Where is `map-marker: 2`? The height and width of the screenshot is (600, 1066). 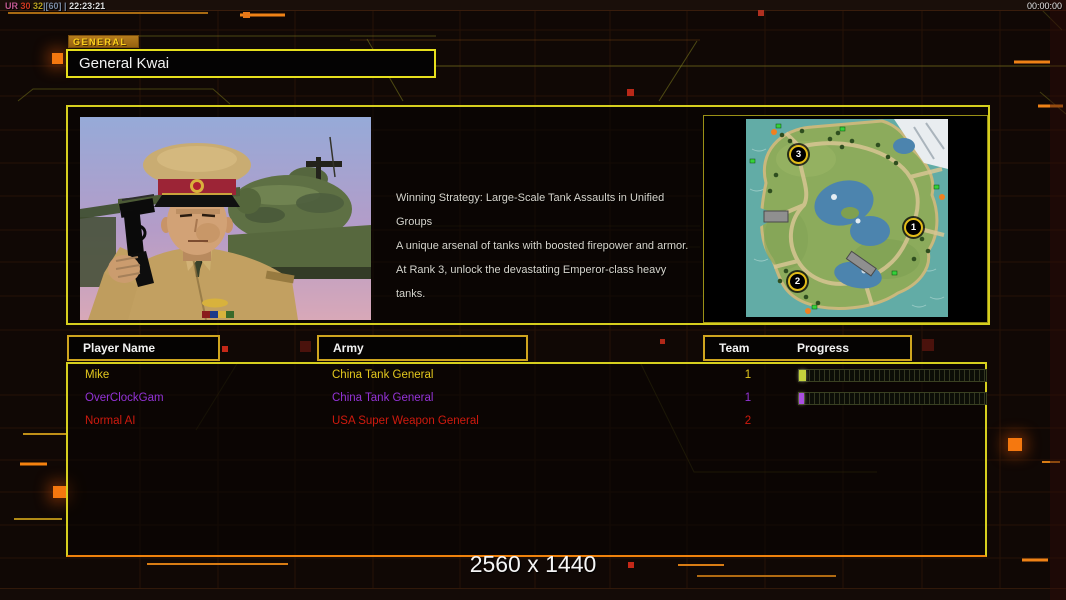 map-marker: 2 is located at coordinates (797, 281).